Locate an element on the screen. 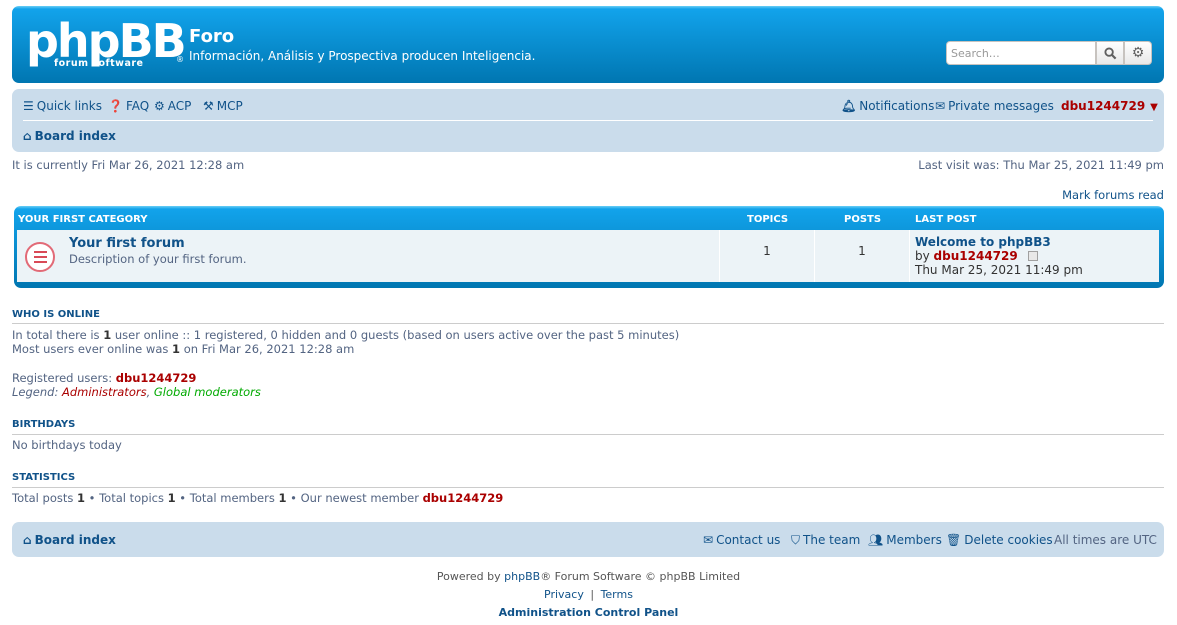 Image resolution: width=1177 pixels, height=625 pixels. the-team-link: ⛉ The team is located at coordinates (825, 540).